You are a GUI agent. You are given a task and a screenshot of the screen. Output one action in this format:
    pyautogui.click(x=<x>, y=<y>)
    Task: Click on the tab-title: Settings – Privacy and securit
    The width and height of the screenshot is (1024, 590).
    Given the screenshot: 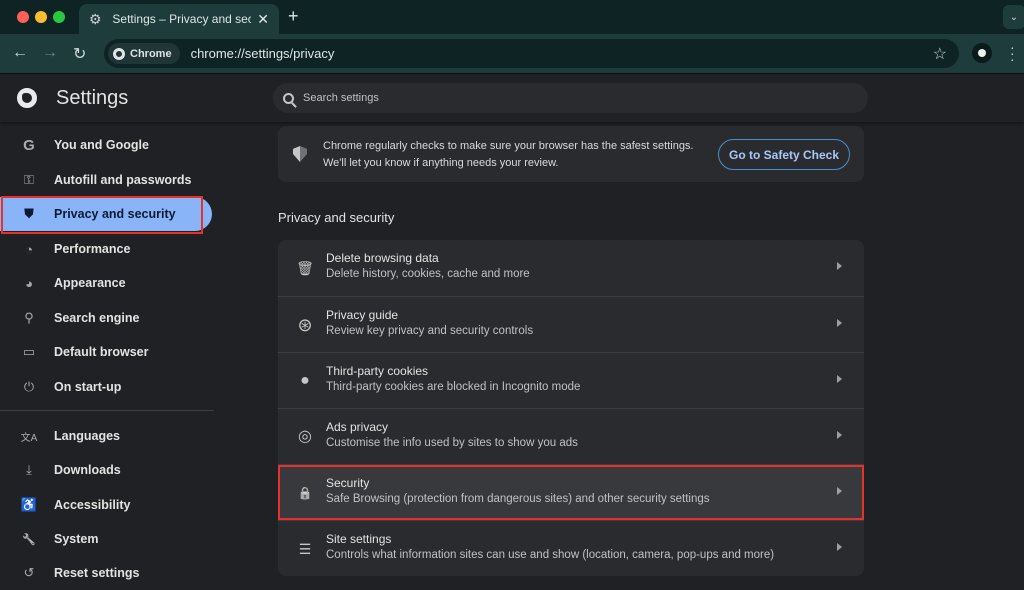 What is the action you would take?
    pyautogui.click(x=182, y=19)
    